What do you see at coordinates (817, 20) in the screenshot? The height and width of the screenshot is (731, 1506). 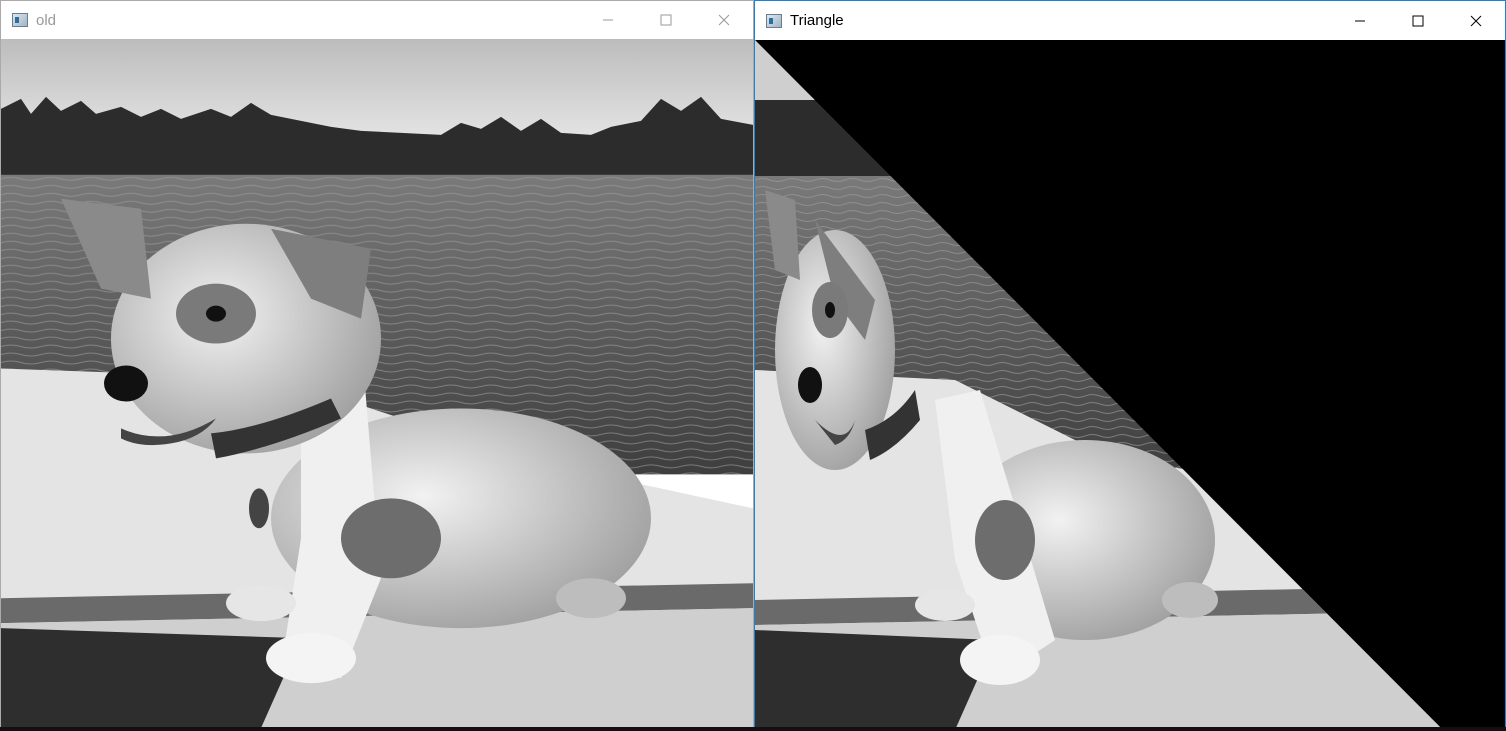 I see `window-title: Triangle` at bounding box center [817, 20].